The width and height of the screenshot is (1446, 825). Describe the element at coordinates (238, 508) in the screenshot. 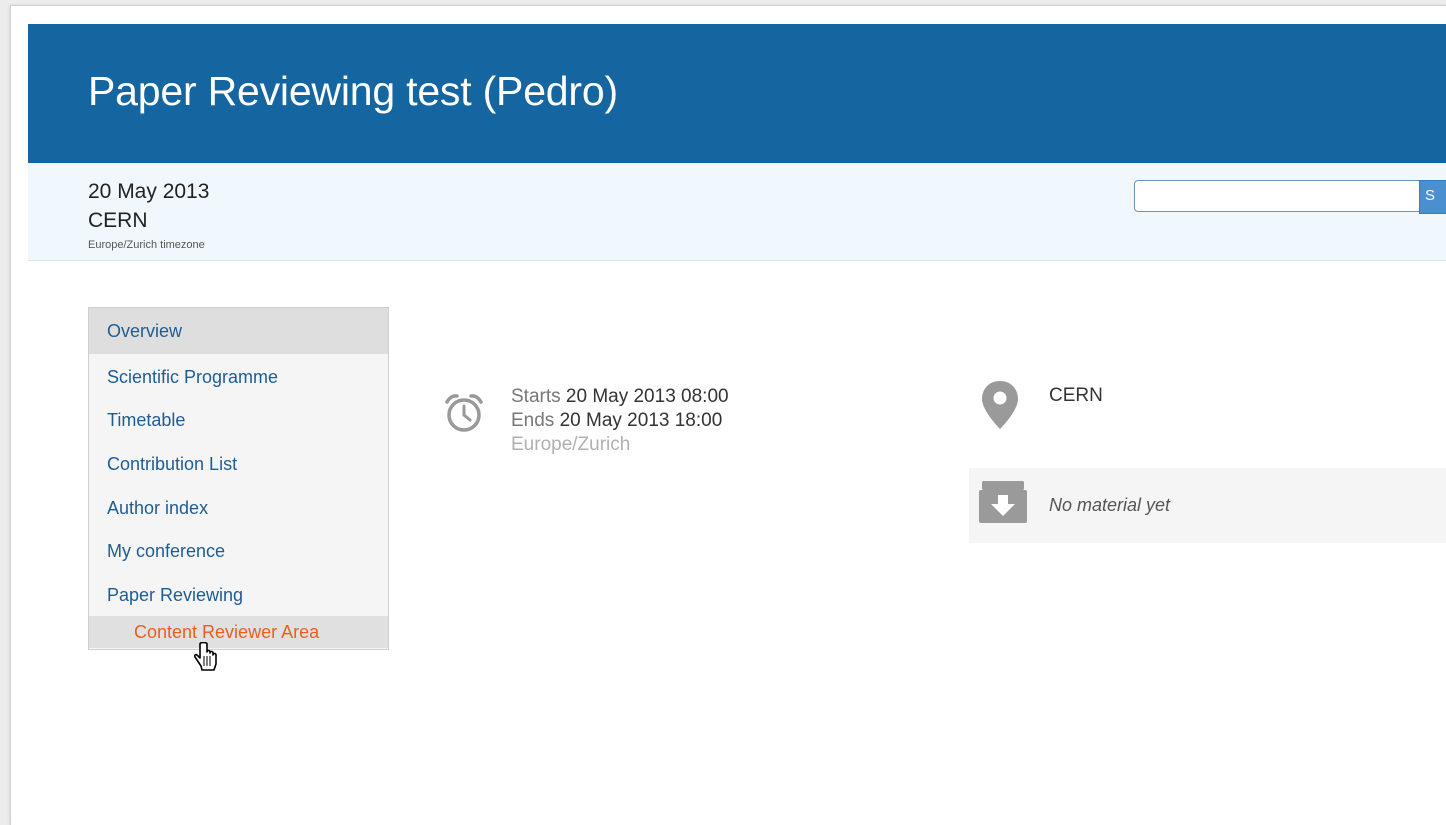

I see `menu-item-author-index: Author index` at that location.